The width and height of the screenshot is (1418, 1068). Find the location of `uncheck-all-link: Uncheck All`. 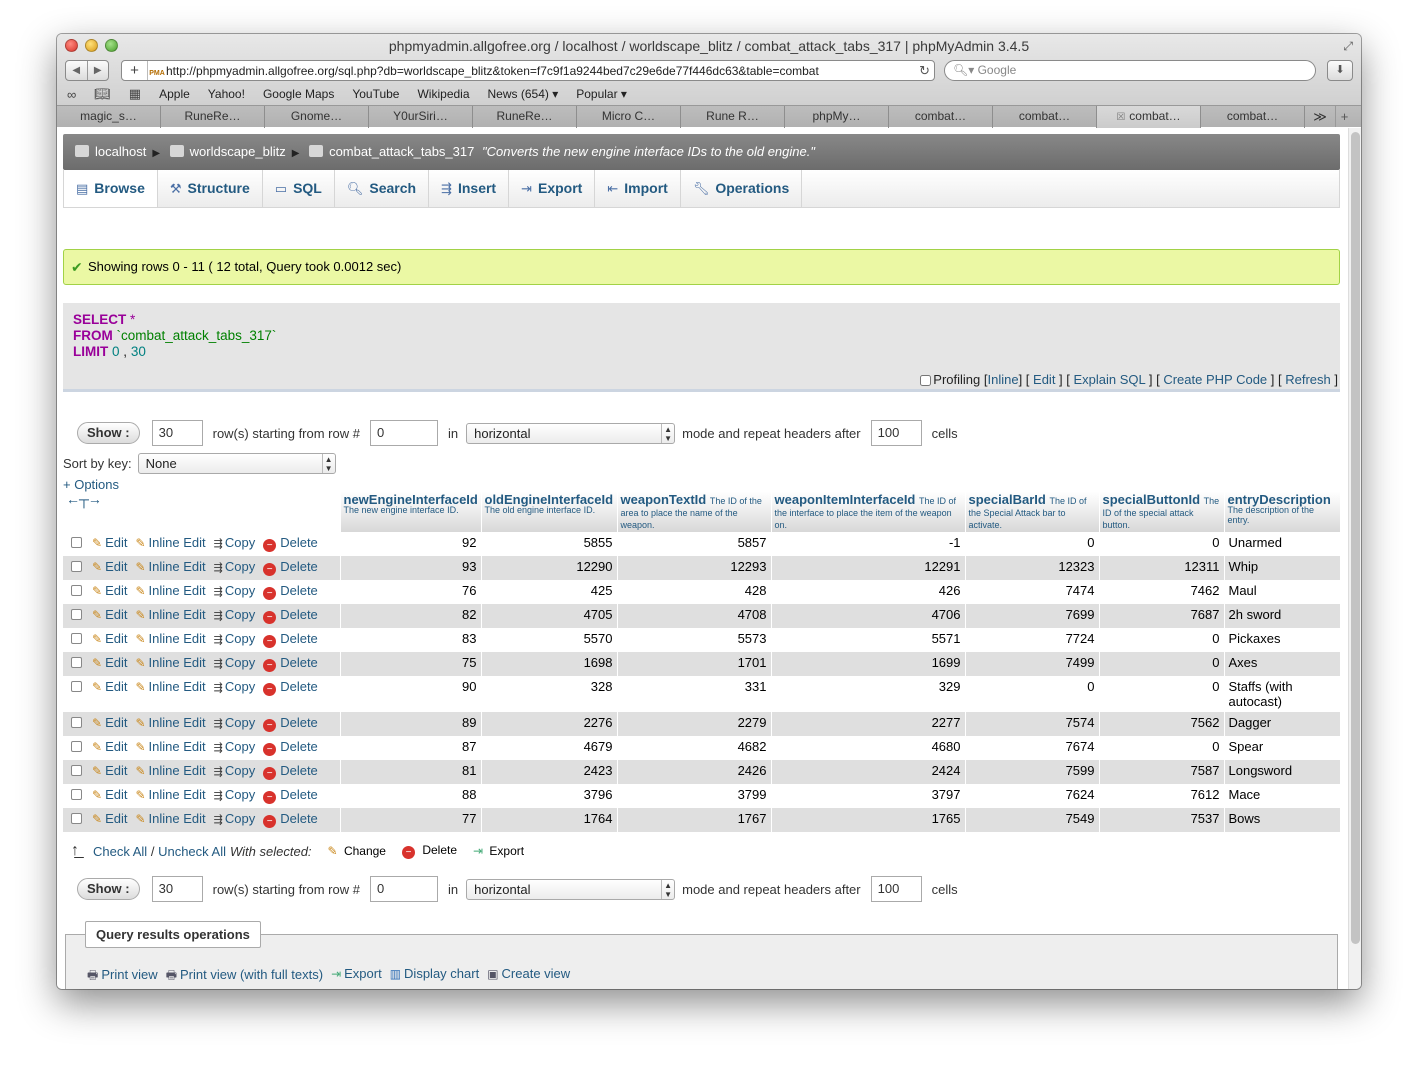

uncheck-all-link: Uncheck All is located at coordinates (192, 851).